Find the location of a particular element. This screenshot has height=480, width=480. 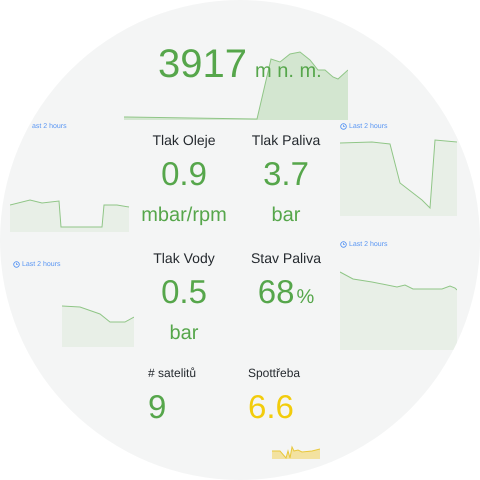

stat-value: 9 is located at coordinates (157, 407).